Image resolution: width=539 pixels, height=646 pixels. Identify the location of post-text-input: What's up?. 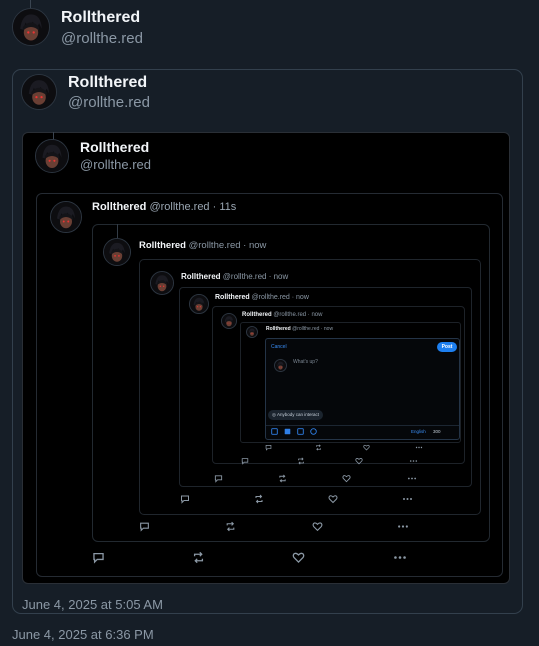
(305, 362).